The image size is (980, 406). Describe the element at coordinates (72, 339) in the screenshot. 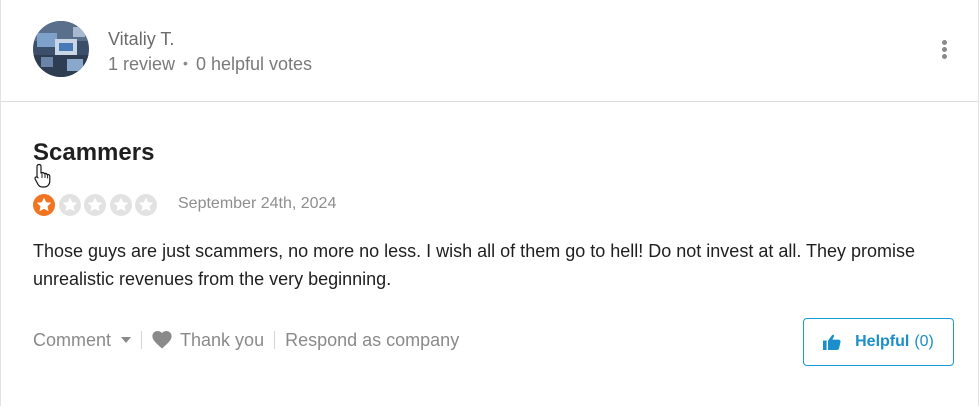

I see `comment-label: Comment` at that location.